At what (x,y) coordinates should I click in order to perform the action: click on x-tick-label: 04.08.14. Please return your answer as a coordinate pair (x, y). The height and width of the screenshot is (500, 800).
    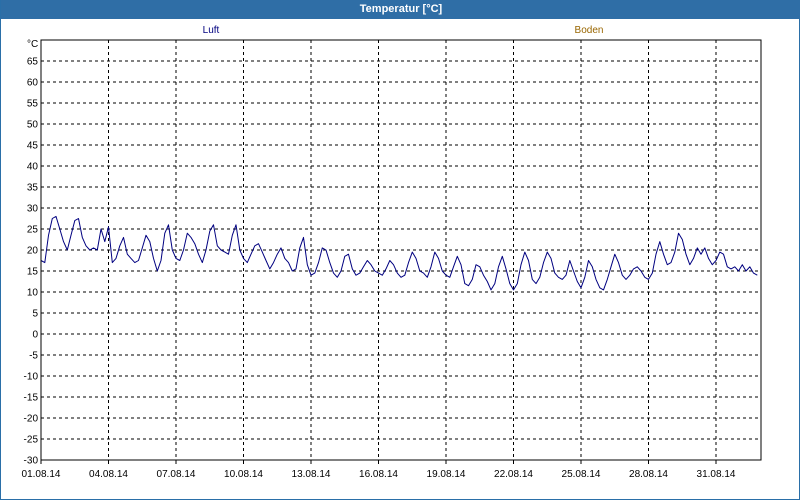
    Looking at the image, I should click on (108, 474).